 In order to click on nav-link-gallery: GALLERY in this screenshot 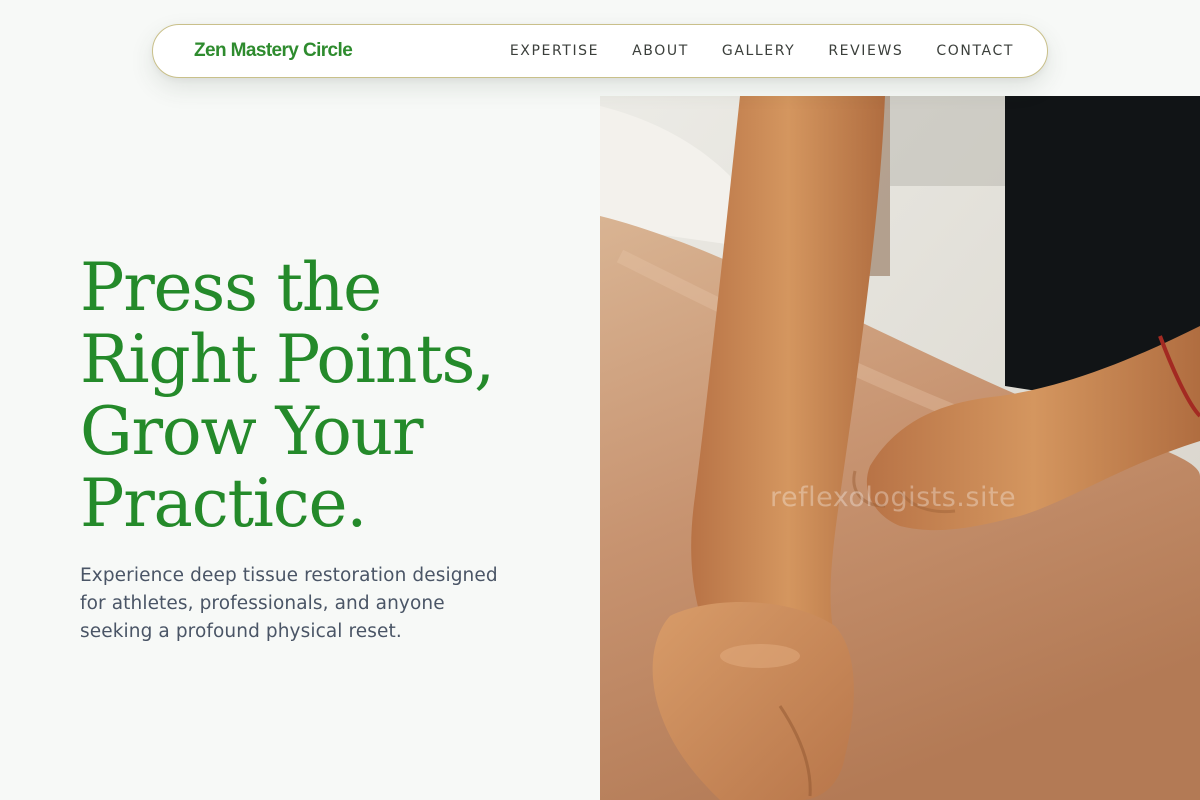, I will do `click(758, 51)`.